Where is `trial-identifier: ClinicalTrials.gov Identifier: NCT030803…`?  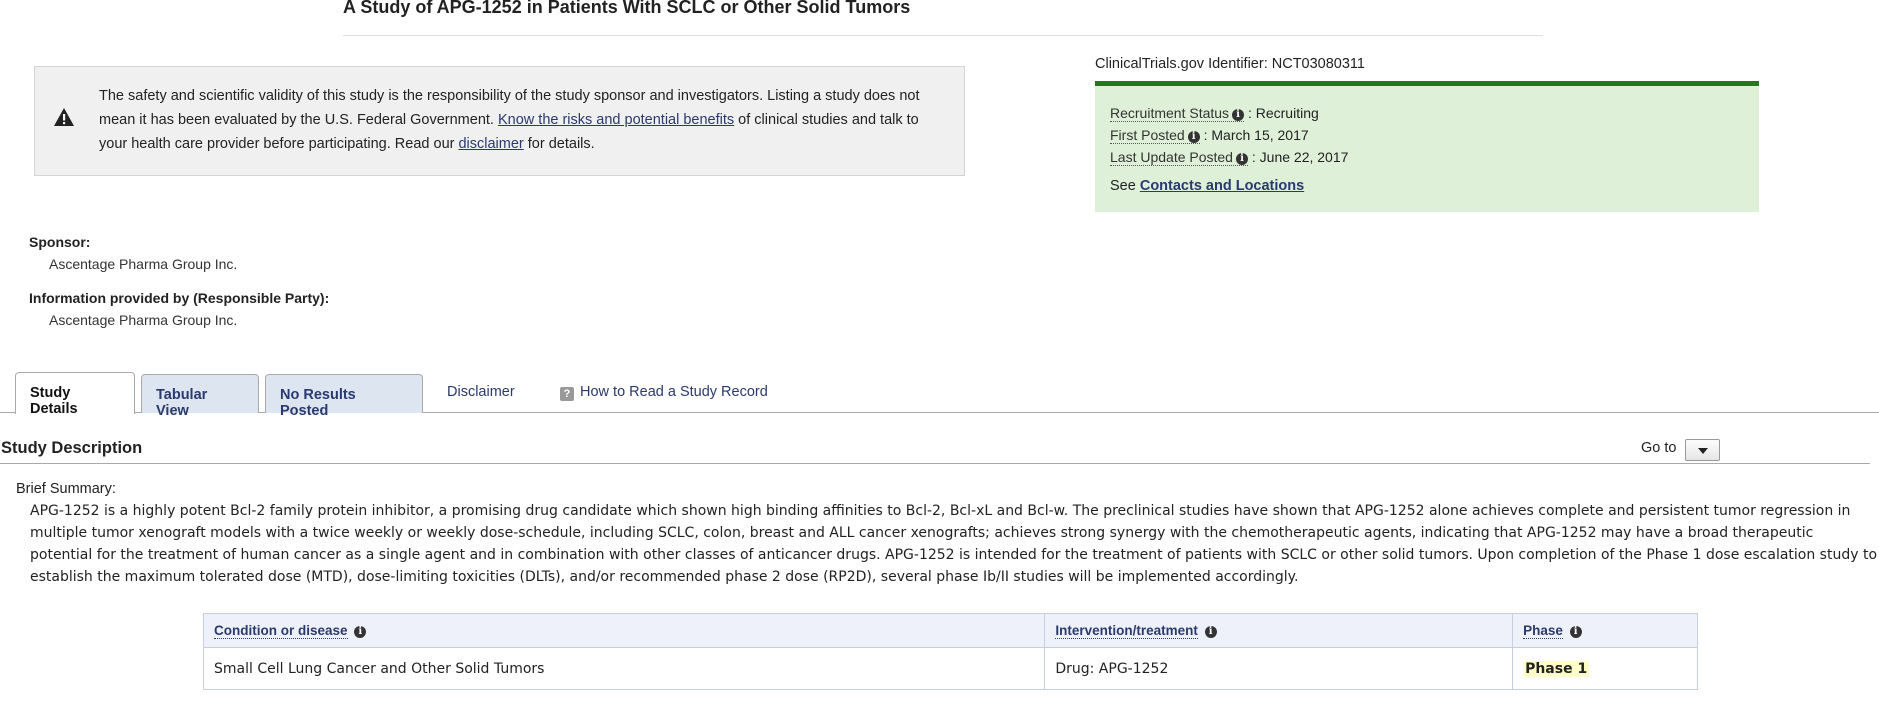
trial-identifier: ClinicalTrials.gov Identifier: NCT030803… is located at coordinates (1230, 64).